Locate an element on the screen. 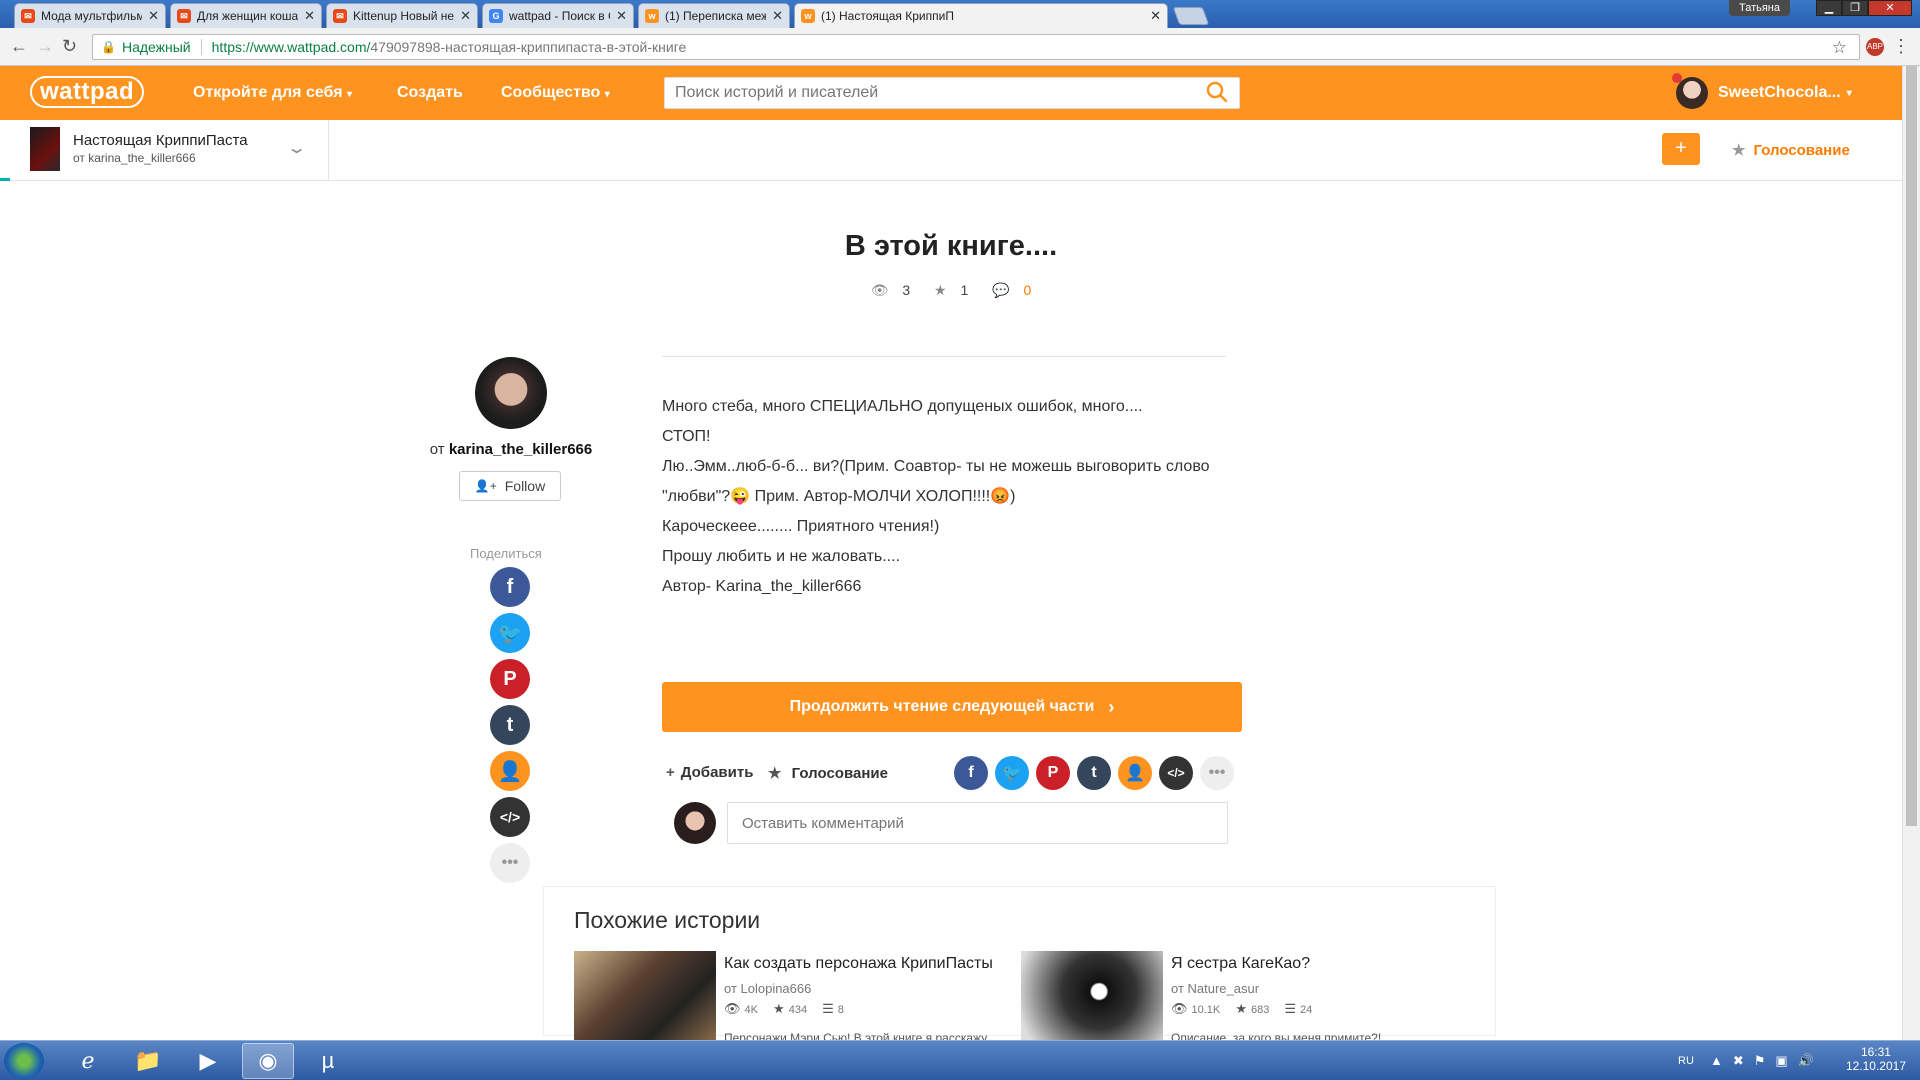  story-paragraph: Кароческеее........ Приятного чтения!) is located at coordinates (801, 526).